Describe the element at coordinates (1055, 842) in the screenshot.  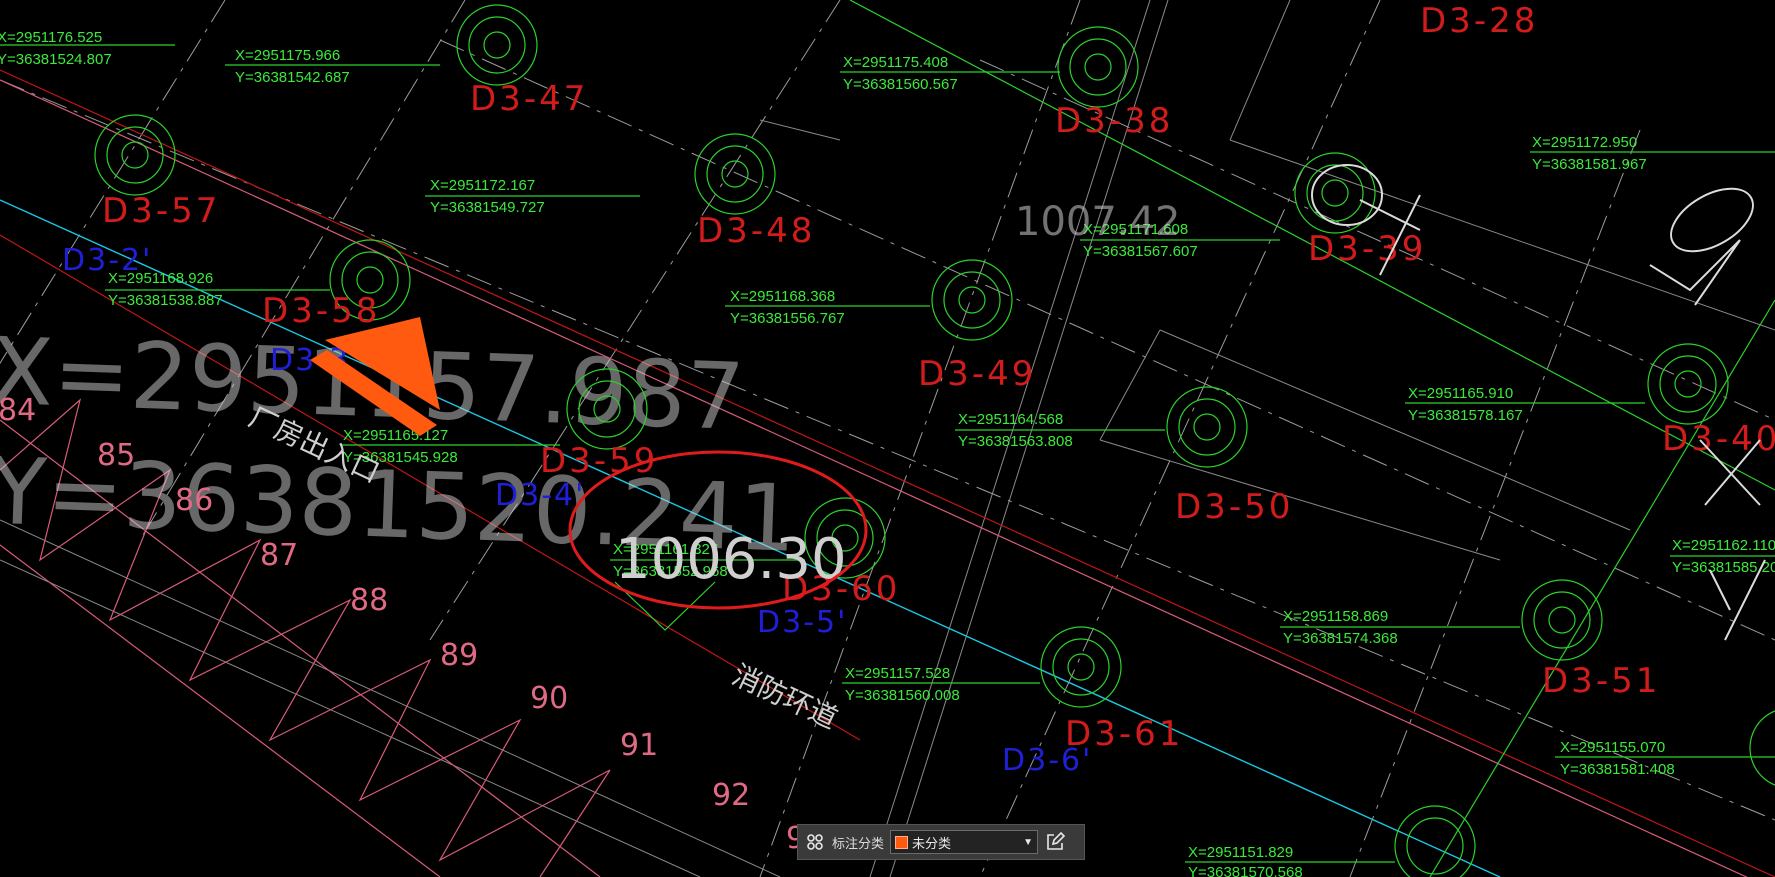
I see `edit-external-icon` at that location.